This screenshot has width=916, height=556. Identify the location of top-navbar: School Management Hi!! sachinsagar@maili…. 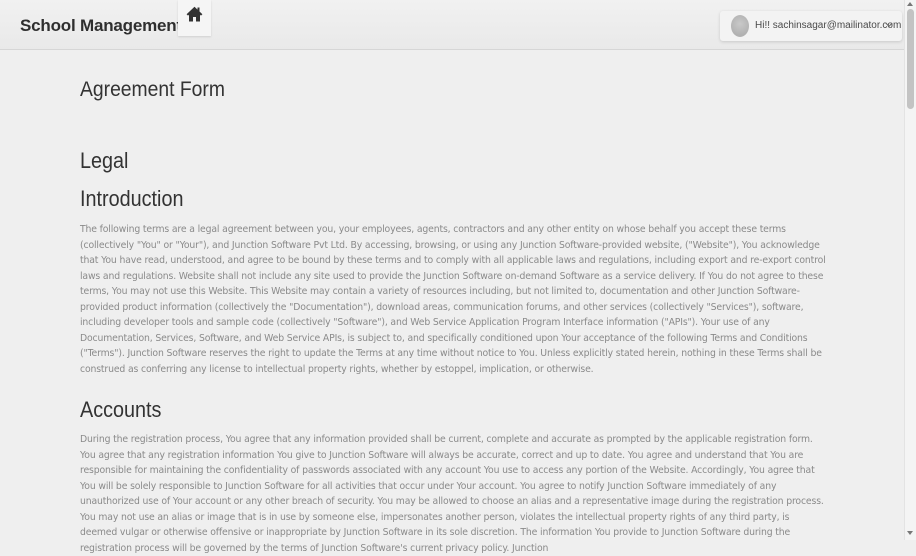
(452, 25).